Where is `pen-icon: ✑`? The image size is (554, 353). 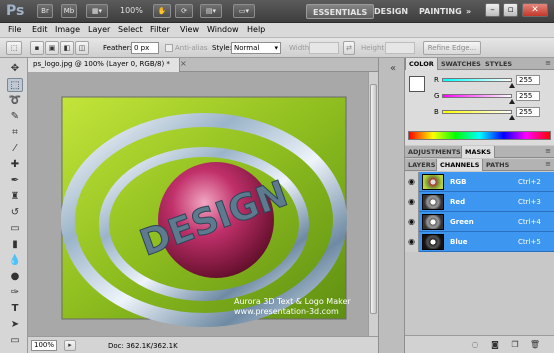 pen-icon: ✑ is located at coordinates (15, 293).